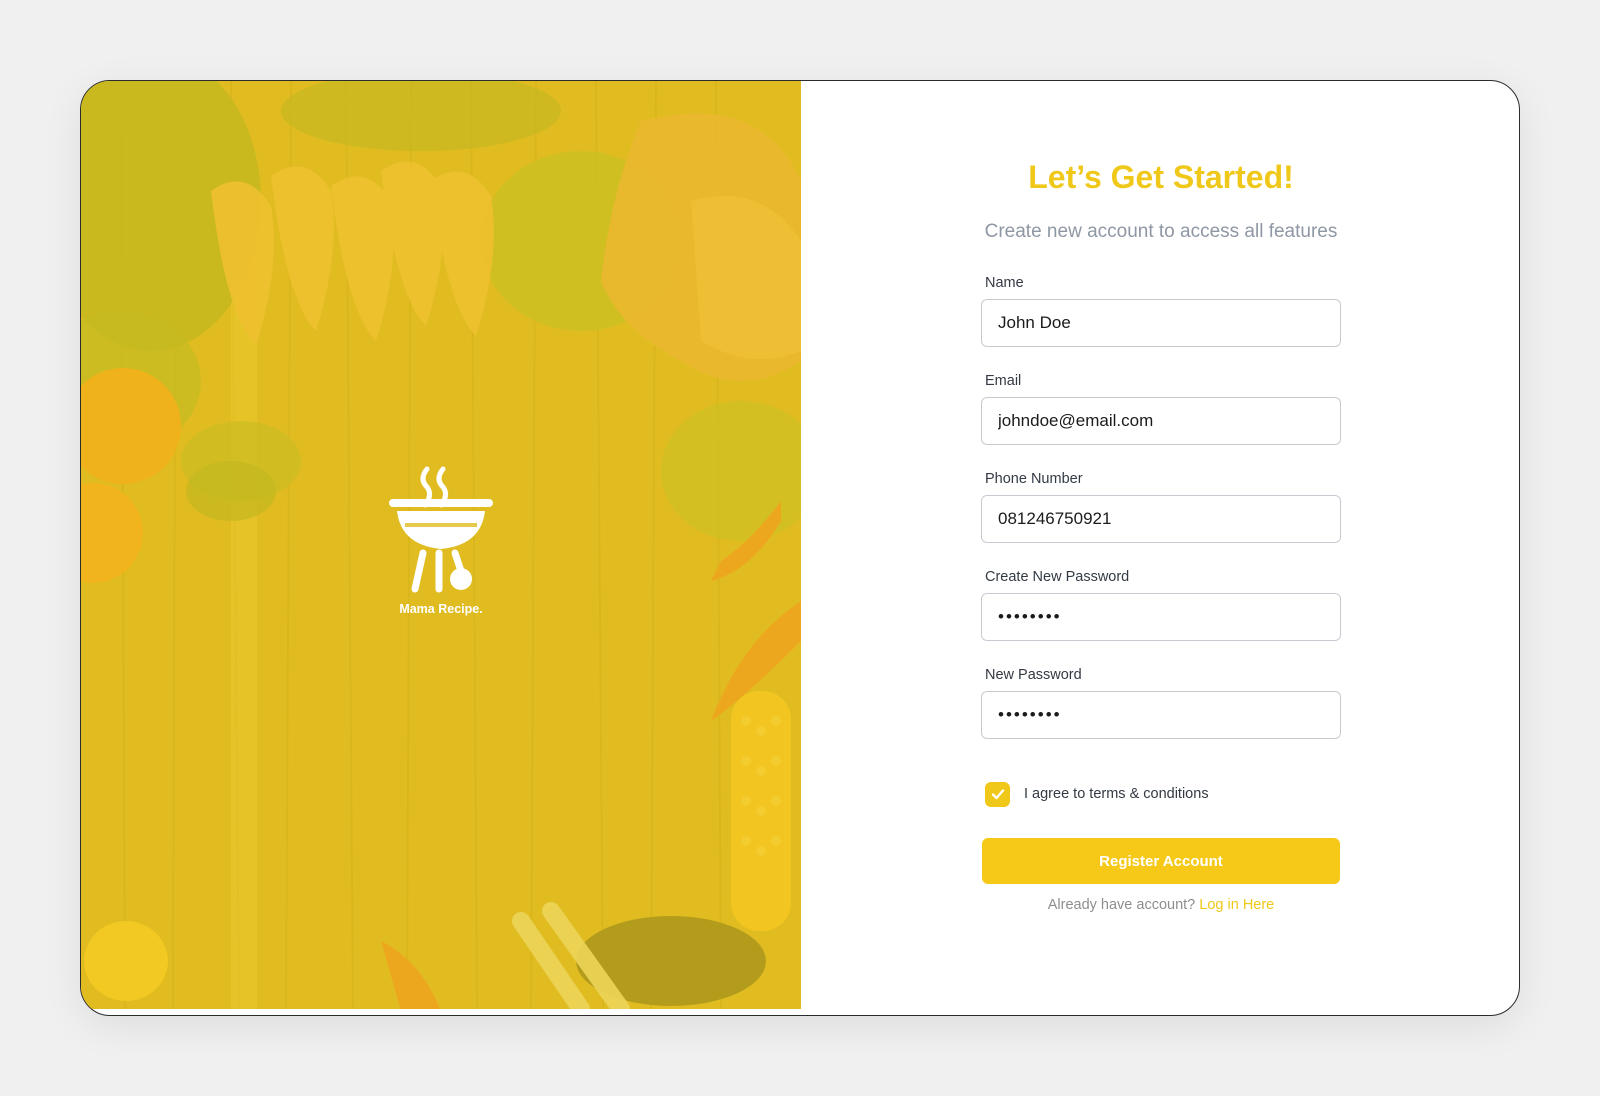  What do you see at coordinates (1161, 177) in the screenshot?
I see `page-title: Let’s Get Started!` at bounding box center [1161, 177].